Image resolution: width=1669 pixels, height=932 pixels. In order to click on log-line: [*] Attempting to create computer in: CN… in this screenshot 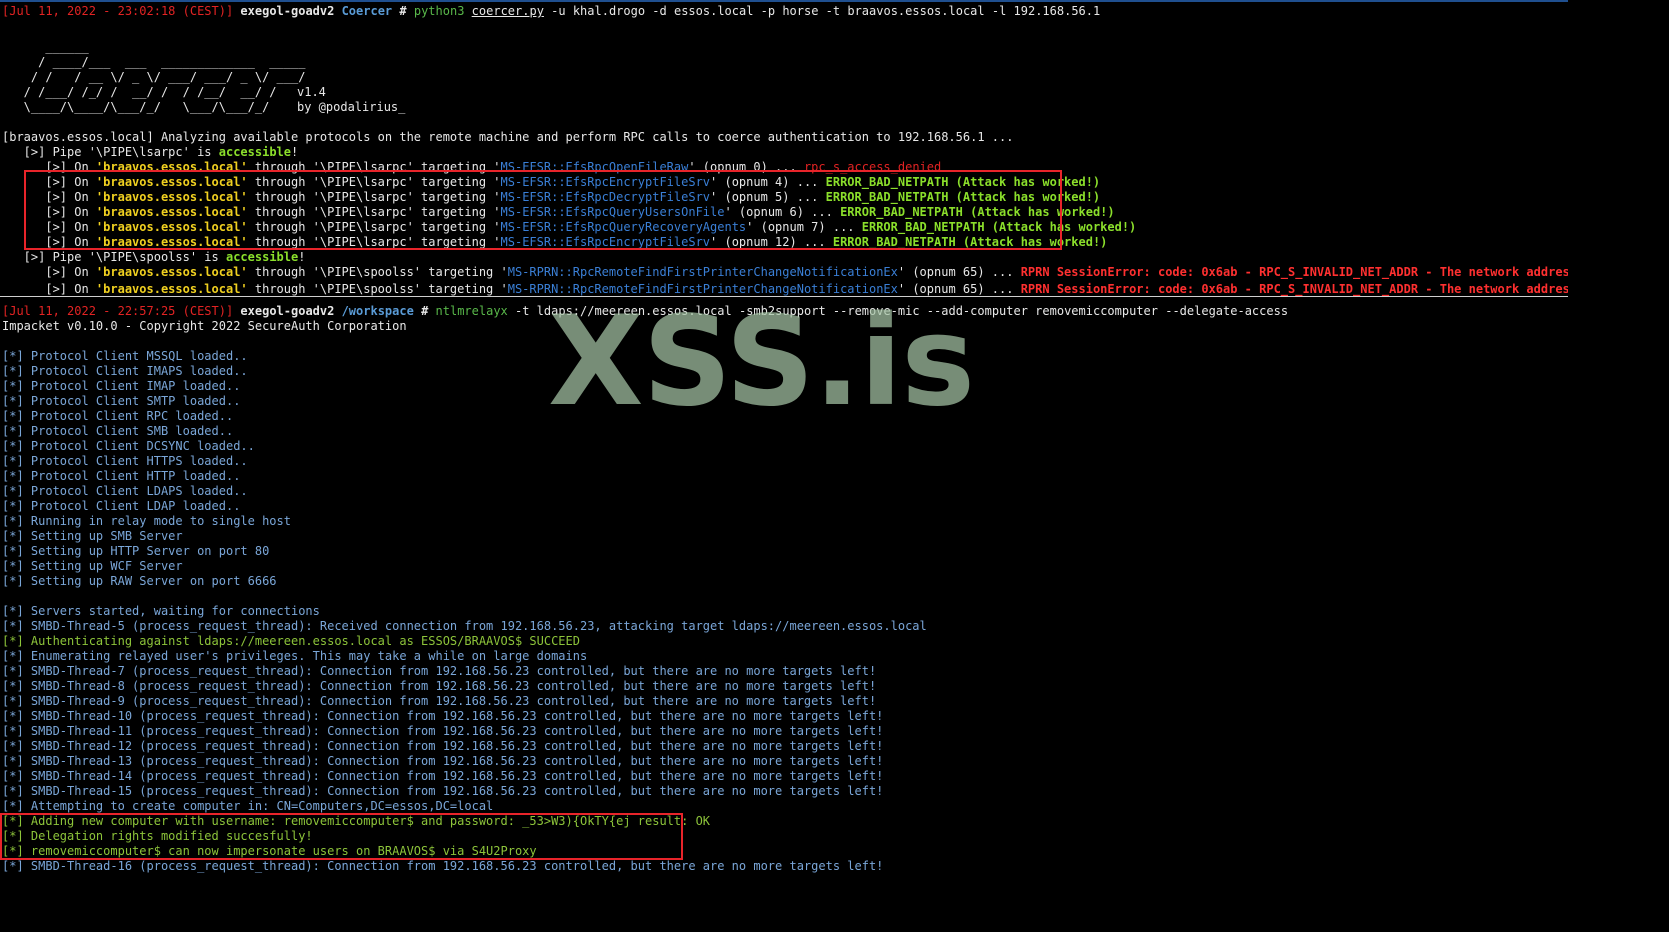, I will do `click(248, 806)`.